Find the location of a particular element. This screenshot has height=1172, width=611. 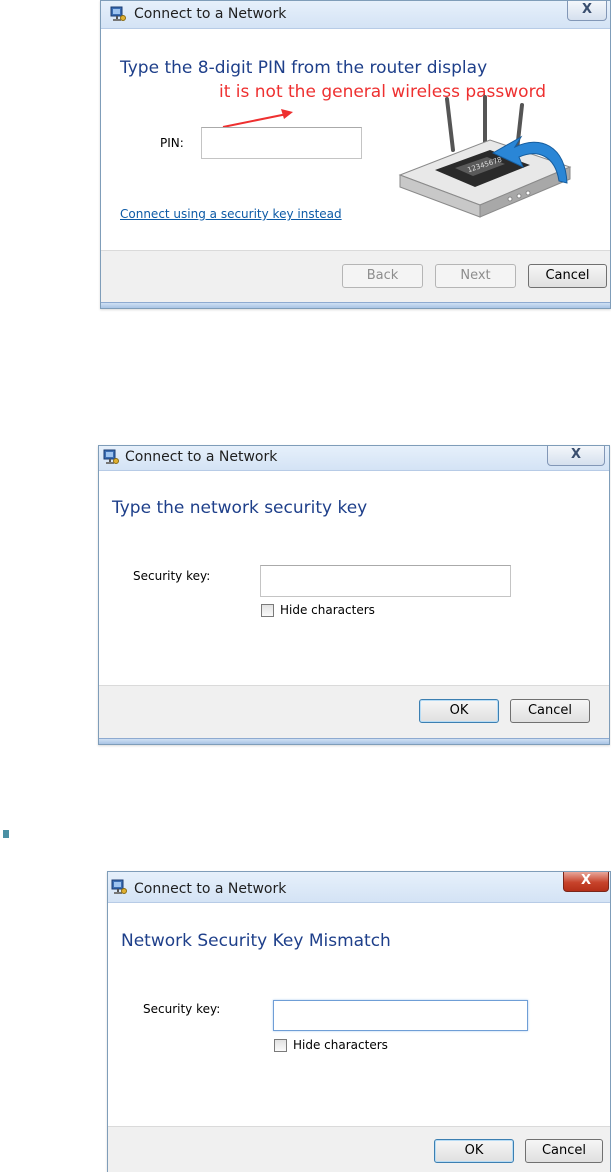

bookmark-icon is located at coordinates (6, 834).